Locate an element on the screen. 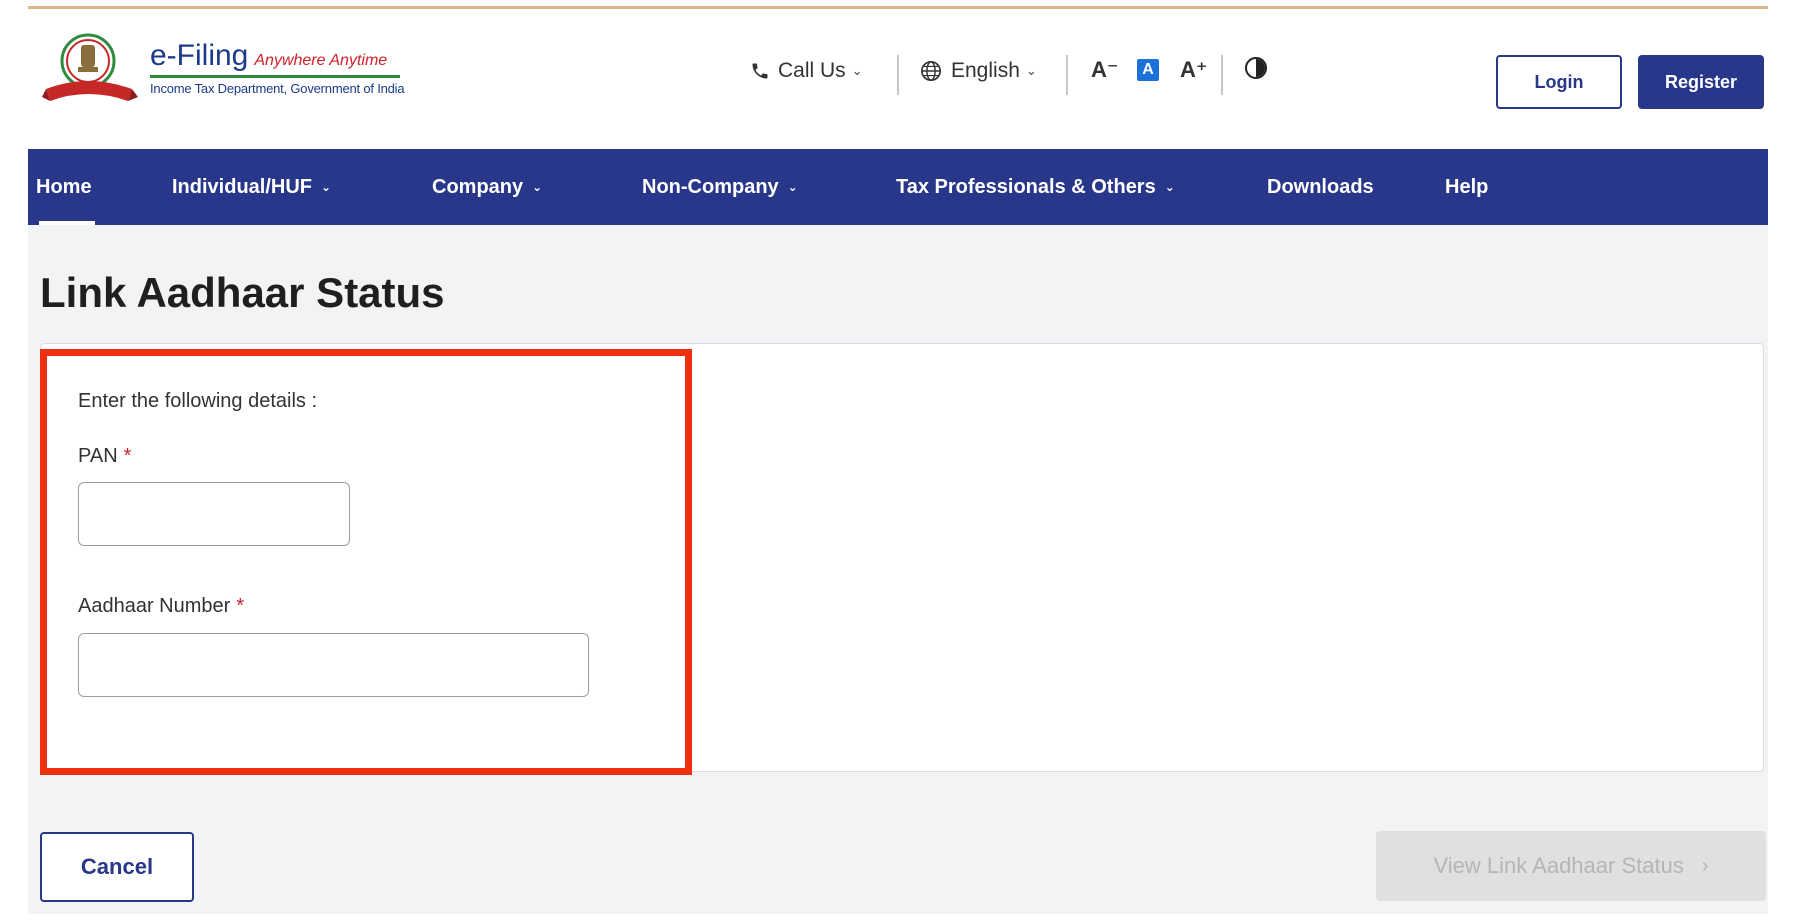 This screenshot has height=924, width=1796. font-default-button: A is located at coordinates (1148, 70).